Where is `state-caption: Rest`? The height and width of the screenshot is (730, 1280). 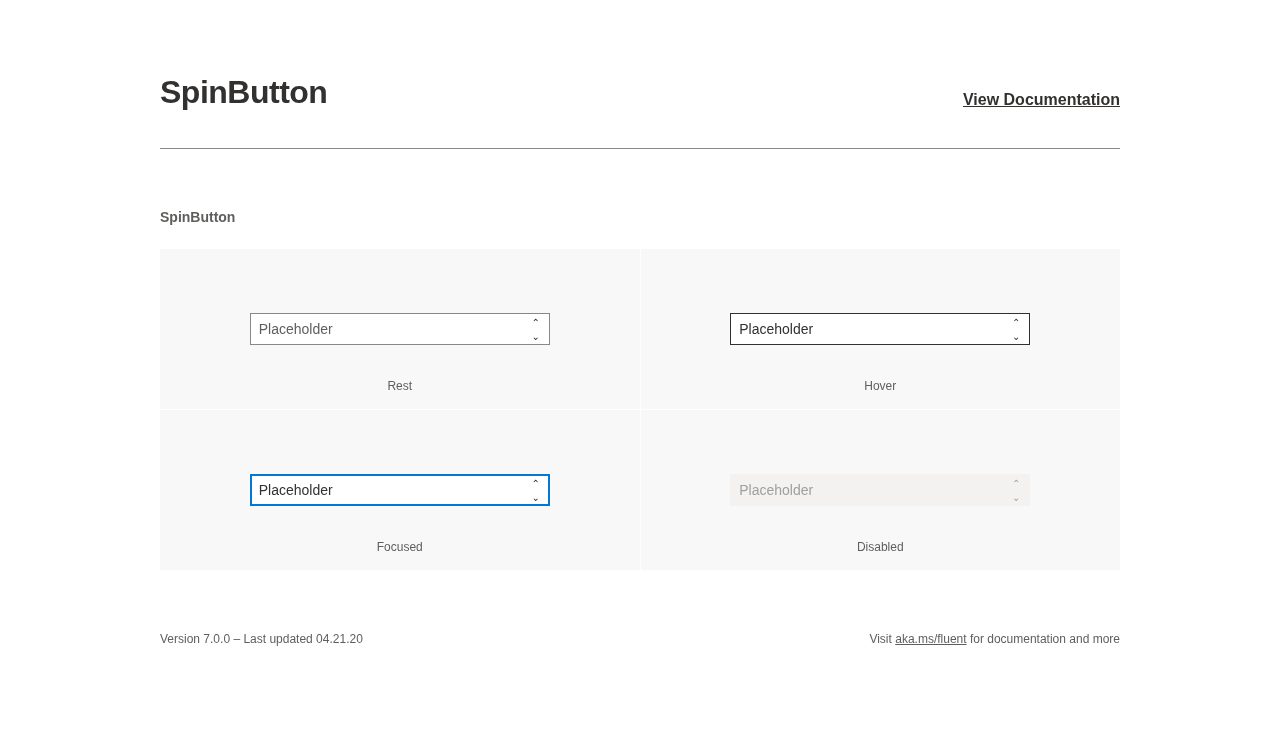
state-caption: Rest is located at coordinates (400, 386).